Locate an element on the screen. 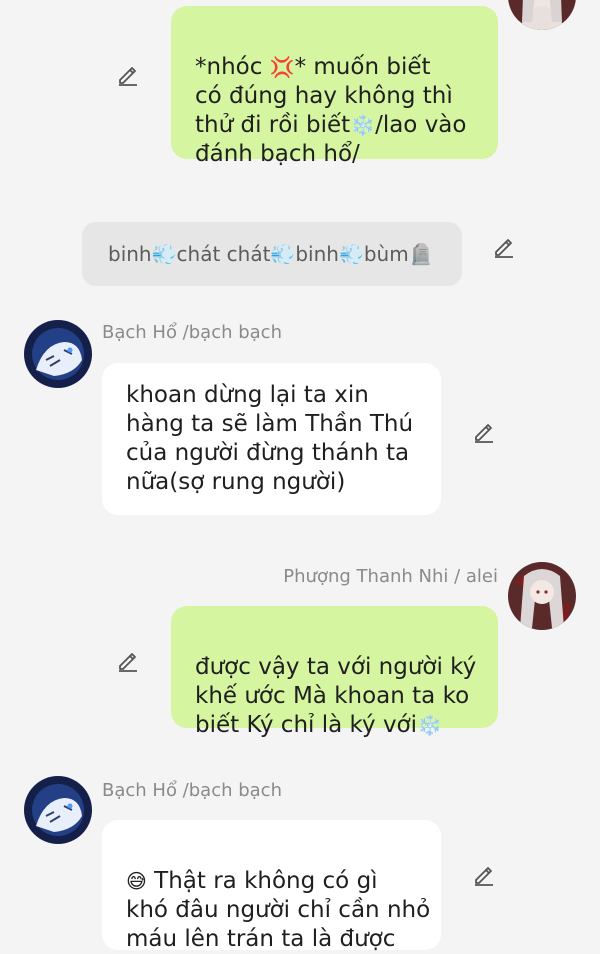  sweat-smile-emoji: 😅 is located at coordinates (136, 881).